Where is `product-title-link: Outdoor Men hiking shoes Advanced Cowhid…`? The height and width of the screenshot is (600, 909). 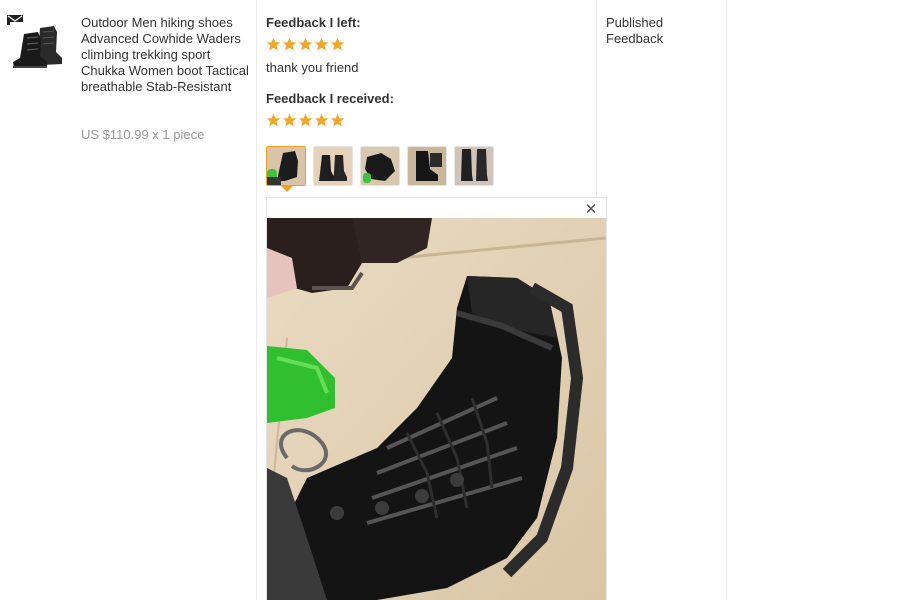 product-title-link: Outdoor Men hiking shoes Advanced Cowhid… is located at coordinates (167, 55).